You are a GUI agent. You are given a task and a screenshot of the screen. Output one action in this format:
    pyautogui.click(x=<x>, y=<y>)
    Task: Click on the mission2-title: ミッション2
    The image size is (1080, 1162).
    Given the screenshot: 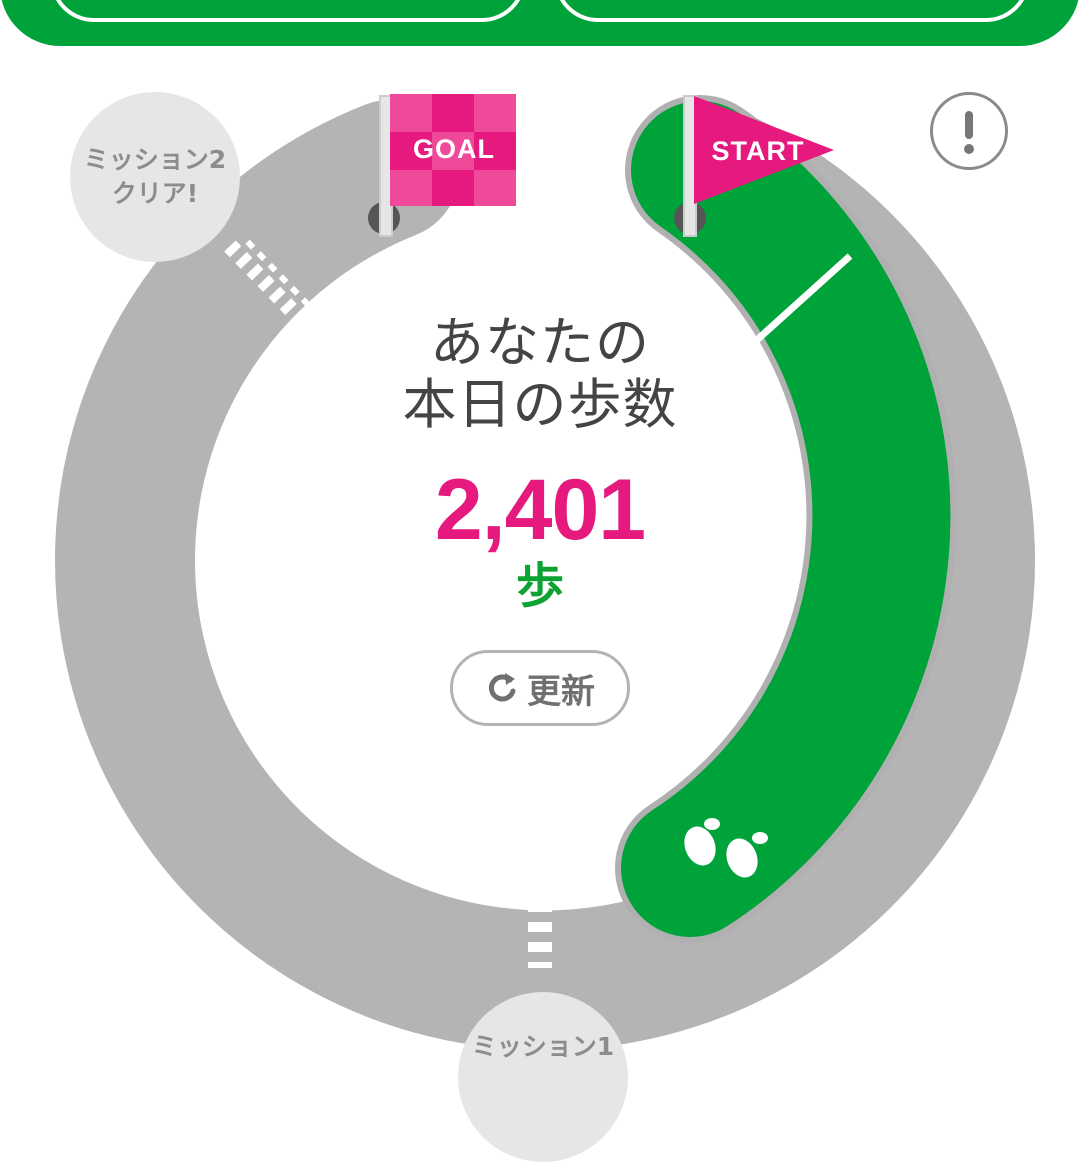 What is the action you would take?
    pyautogui.click(x=155, y=159)
    